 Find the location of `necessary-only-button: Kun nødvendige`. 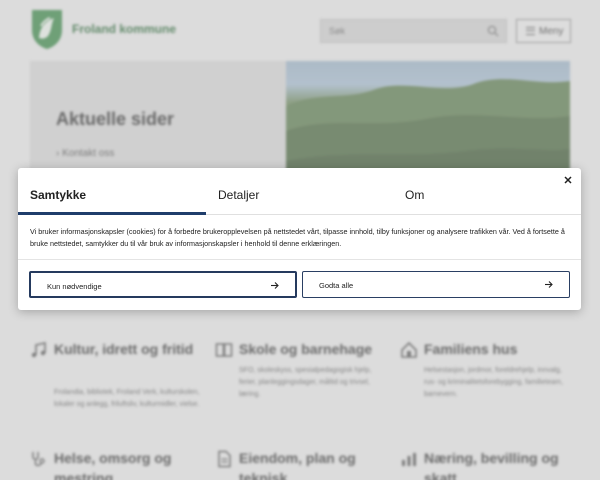

necessary-only-button: Kun nødvendige is located at coordinates (163, 284).